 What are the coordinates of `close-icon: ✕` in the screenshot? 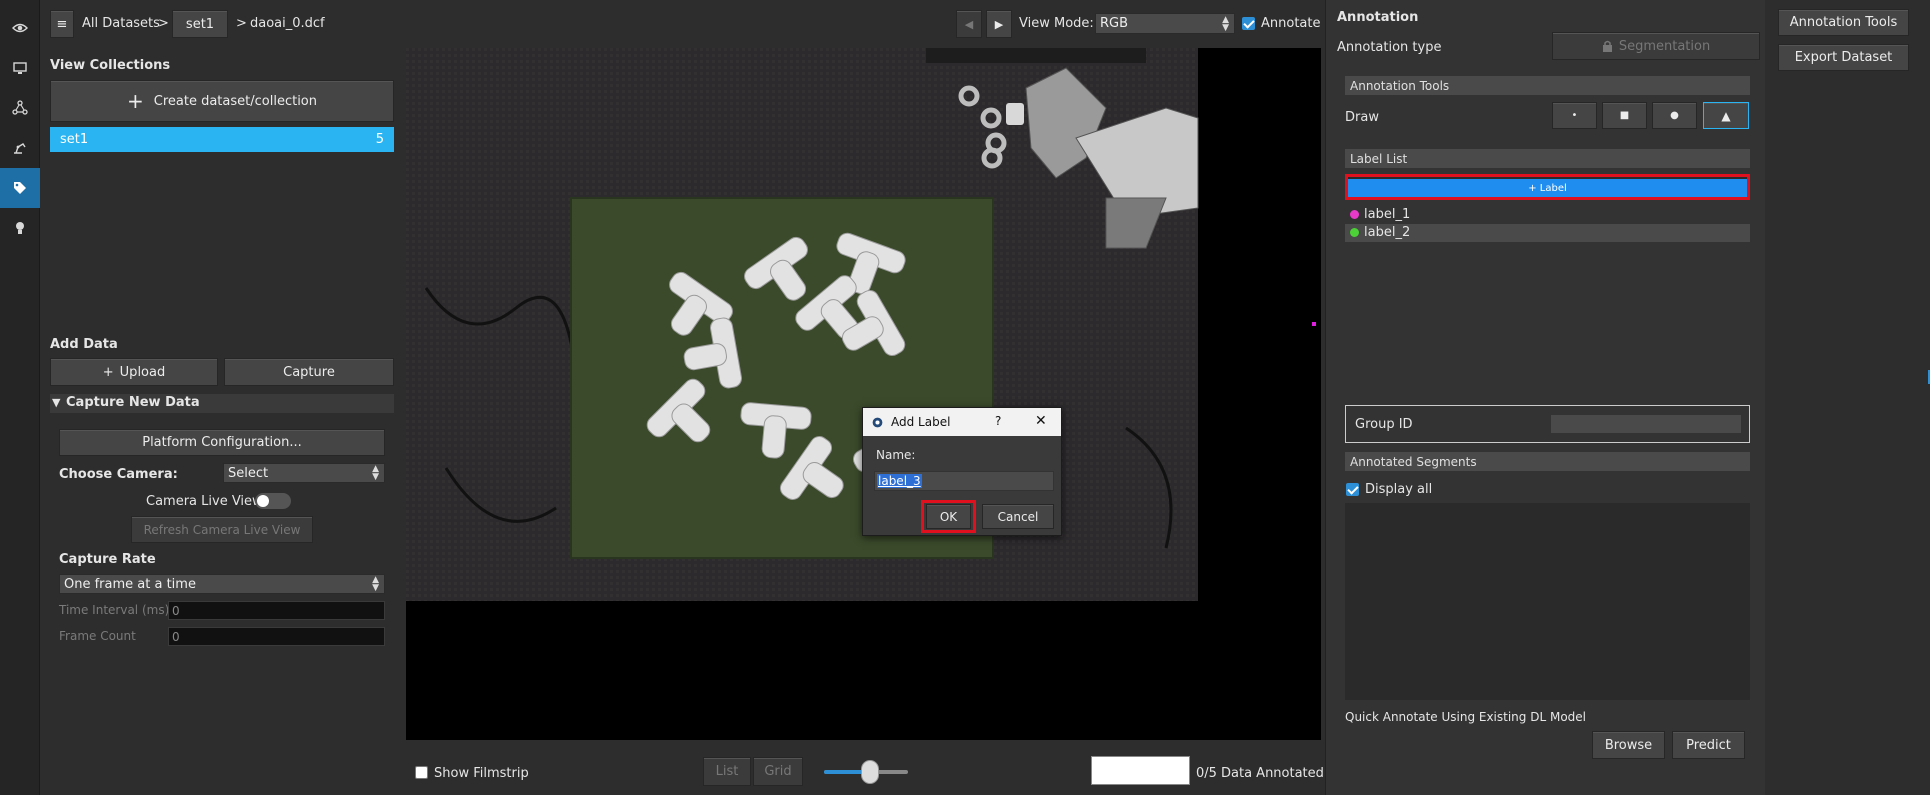 It's located at (1041, 421).